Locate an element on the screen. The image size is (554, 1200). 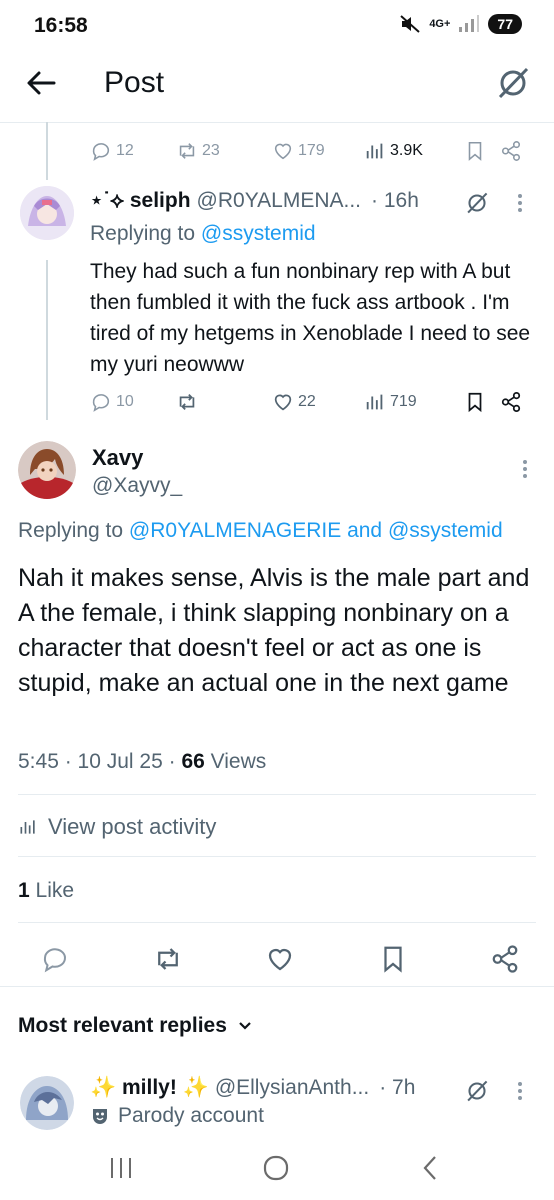
view-activity-link: View post activity is located at coordinates (117, 827).